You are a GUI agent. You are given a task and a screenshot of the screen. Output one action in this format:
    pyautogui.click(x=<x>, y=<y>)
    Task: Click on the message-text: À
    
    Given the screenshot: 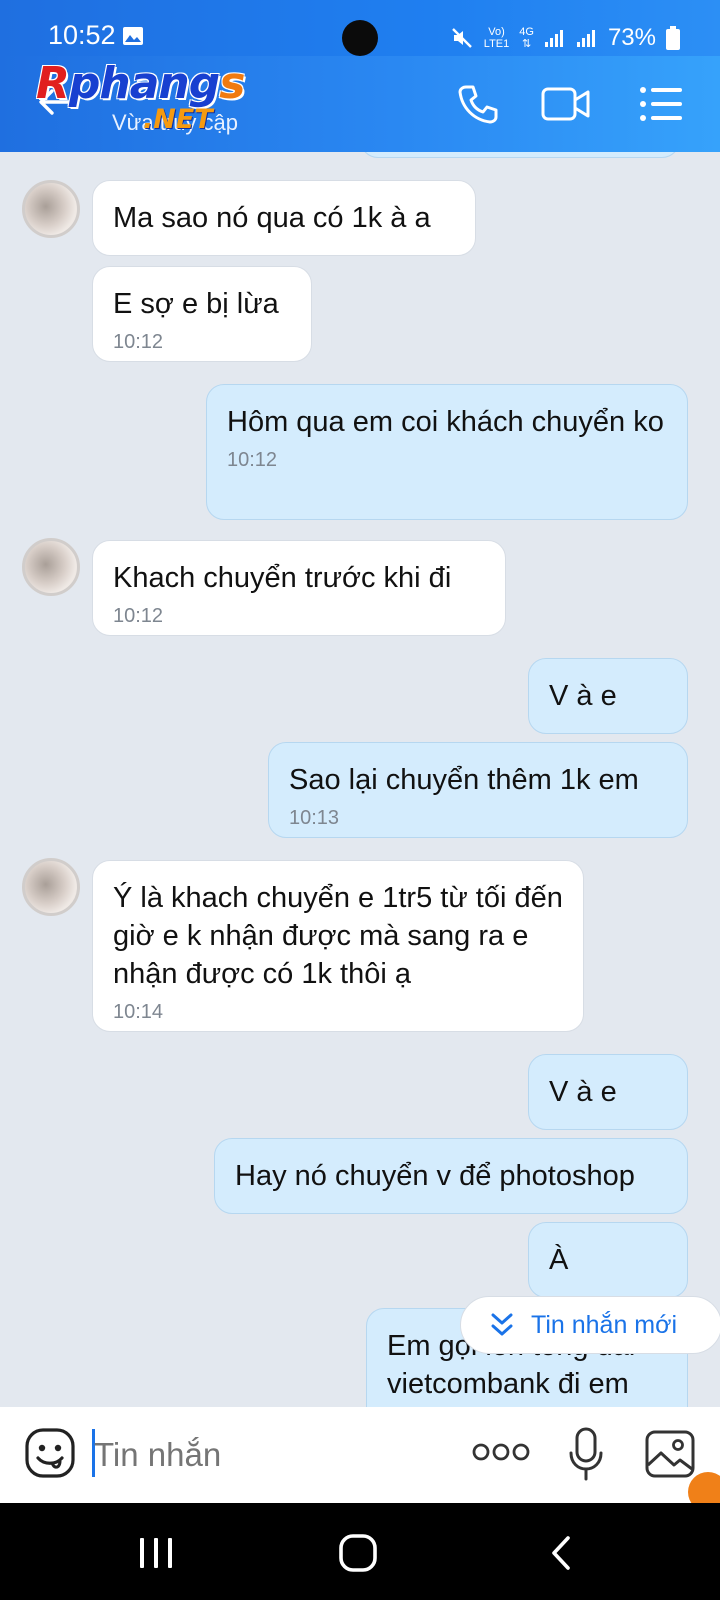 What is the action you would take?
    pyautogui.click(x=559, y=1260)
    